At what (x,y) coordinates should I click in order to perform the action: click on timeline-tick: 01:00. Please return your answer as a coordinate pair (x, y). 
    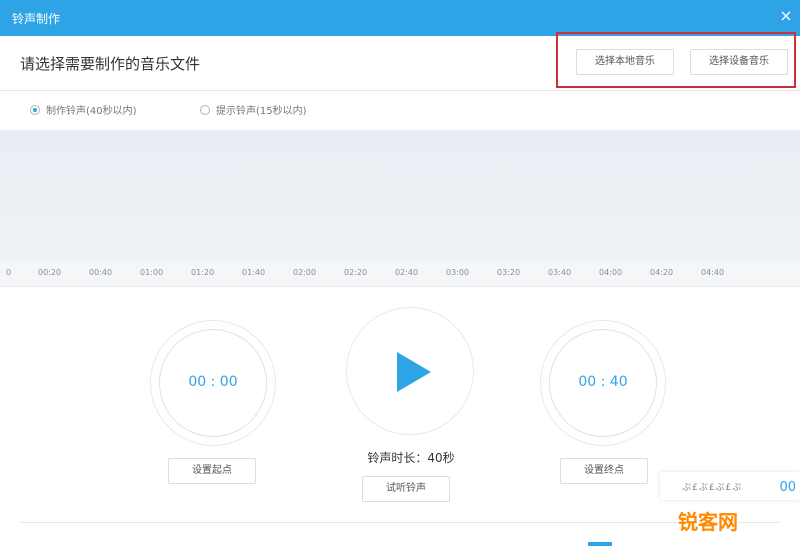
    Looking at the image, I should click on (152, 272).